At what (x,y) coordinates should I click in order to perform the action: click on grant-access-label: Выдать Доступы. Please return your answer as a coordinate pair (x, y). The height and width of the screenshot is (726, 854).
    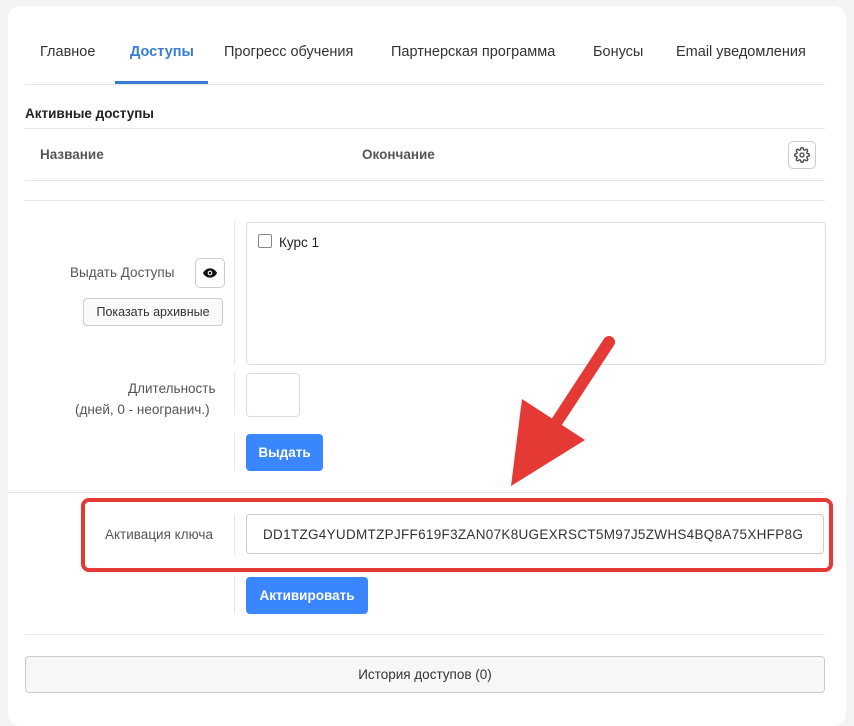
    Looking at the image, I should click on (122, 272).